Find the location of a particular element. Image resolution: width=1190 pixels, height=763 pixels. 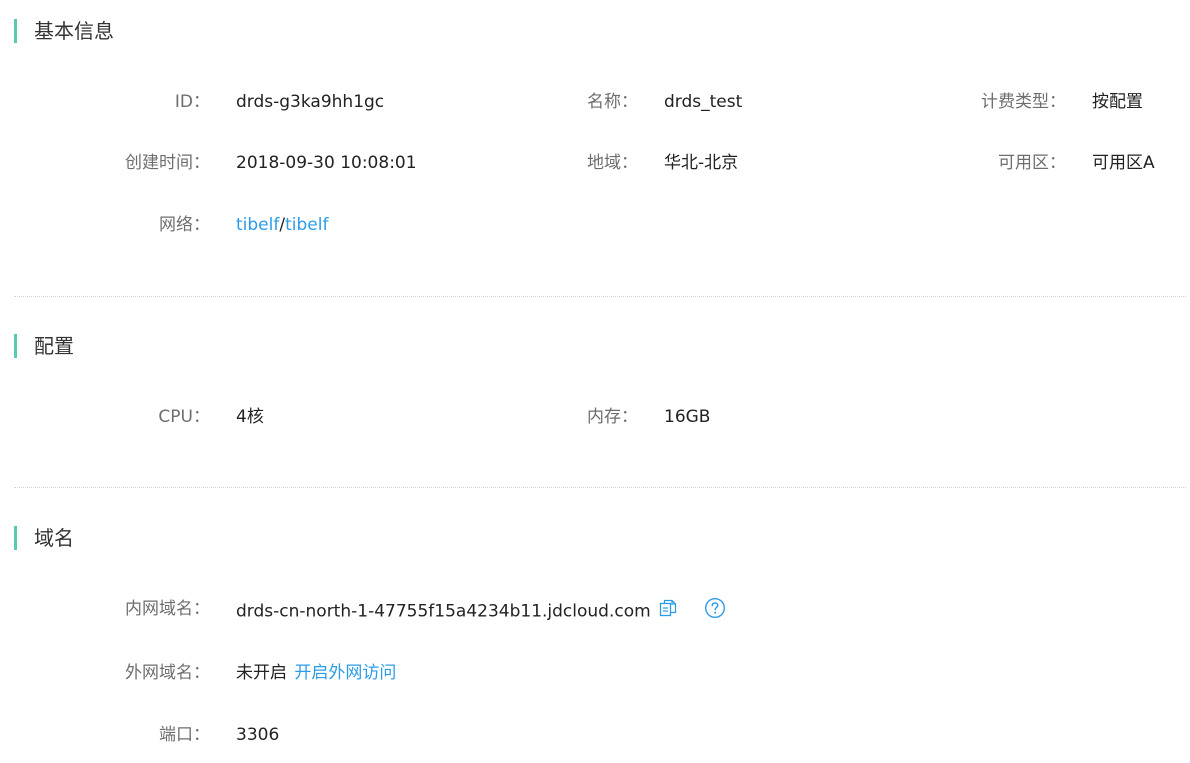

copy-icon is located at coordinates (668, 611).